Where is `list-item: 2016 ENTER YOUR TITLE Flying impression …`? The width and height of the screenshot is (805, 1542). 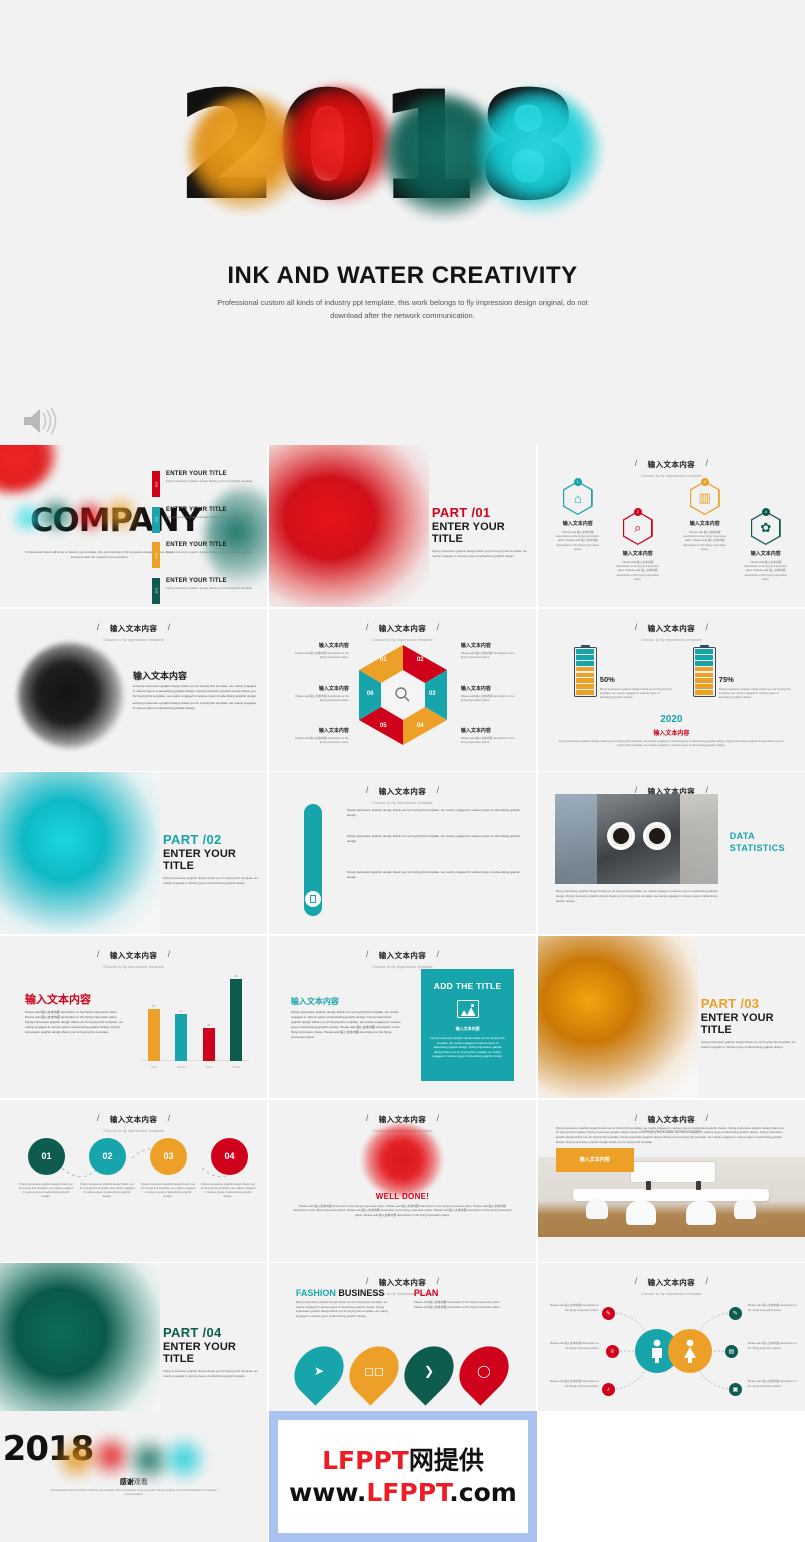 list-item: 2016 ENTER YOUR TITLE Flying impression … is located at coordinates (207, 484).